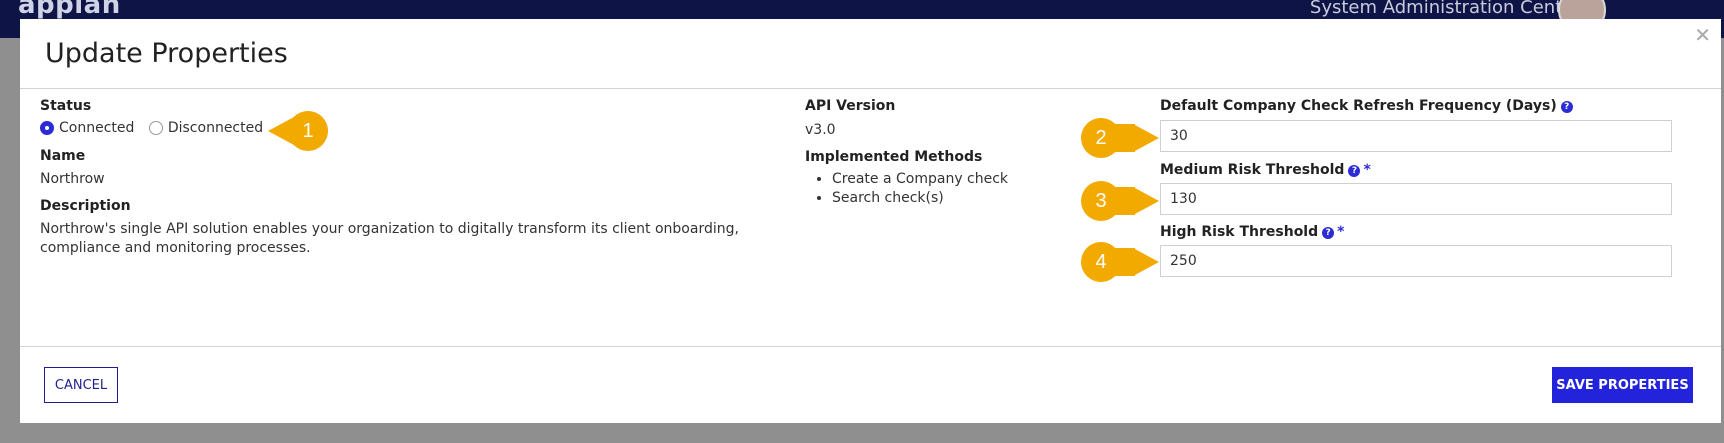 Image resolution: width=1724 pixels, height=443 pixels. Describe the element at coordinates (1239, 232) in the screenshot. I see `high-risk-label-text: High Risk Threshold` at that location.